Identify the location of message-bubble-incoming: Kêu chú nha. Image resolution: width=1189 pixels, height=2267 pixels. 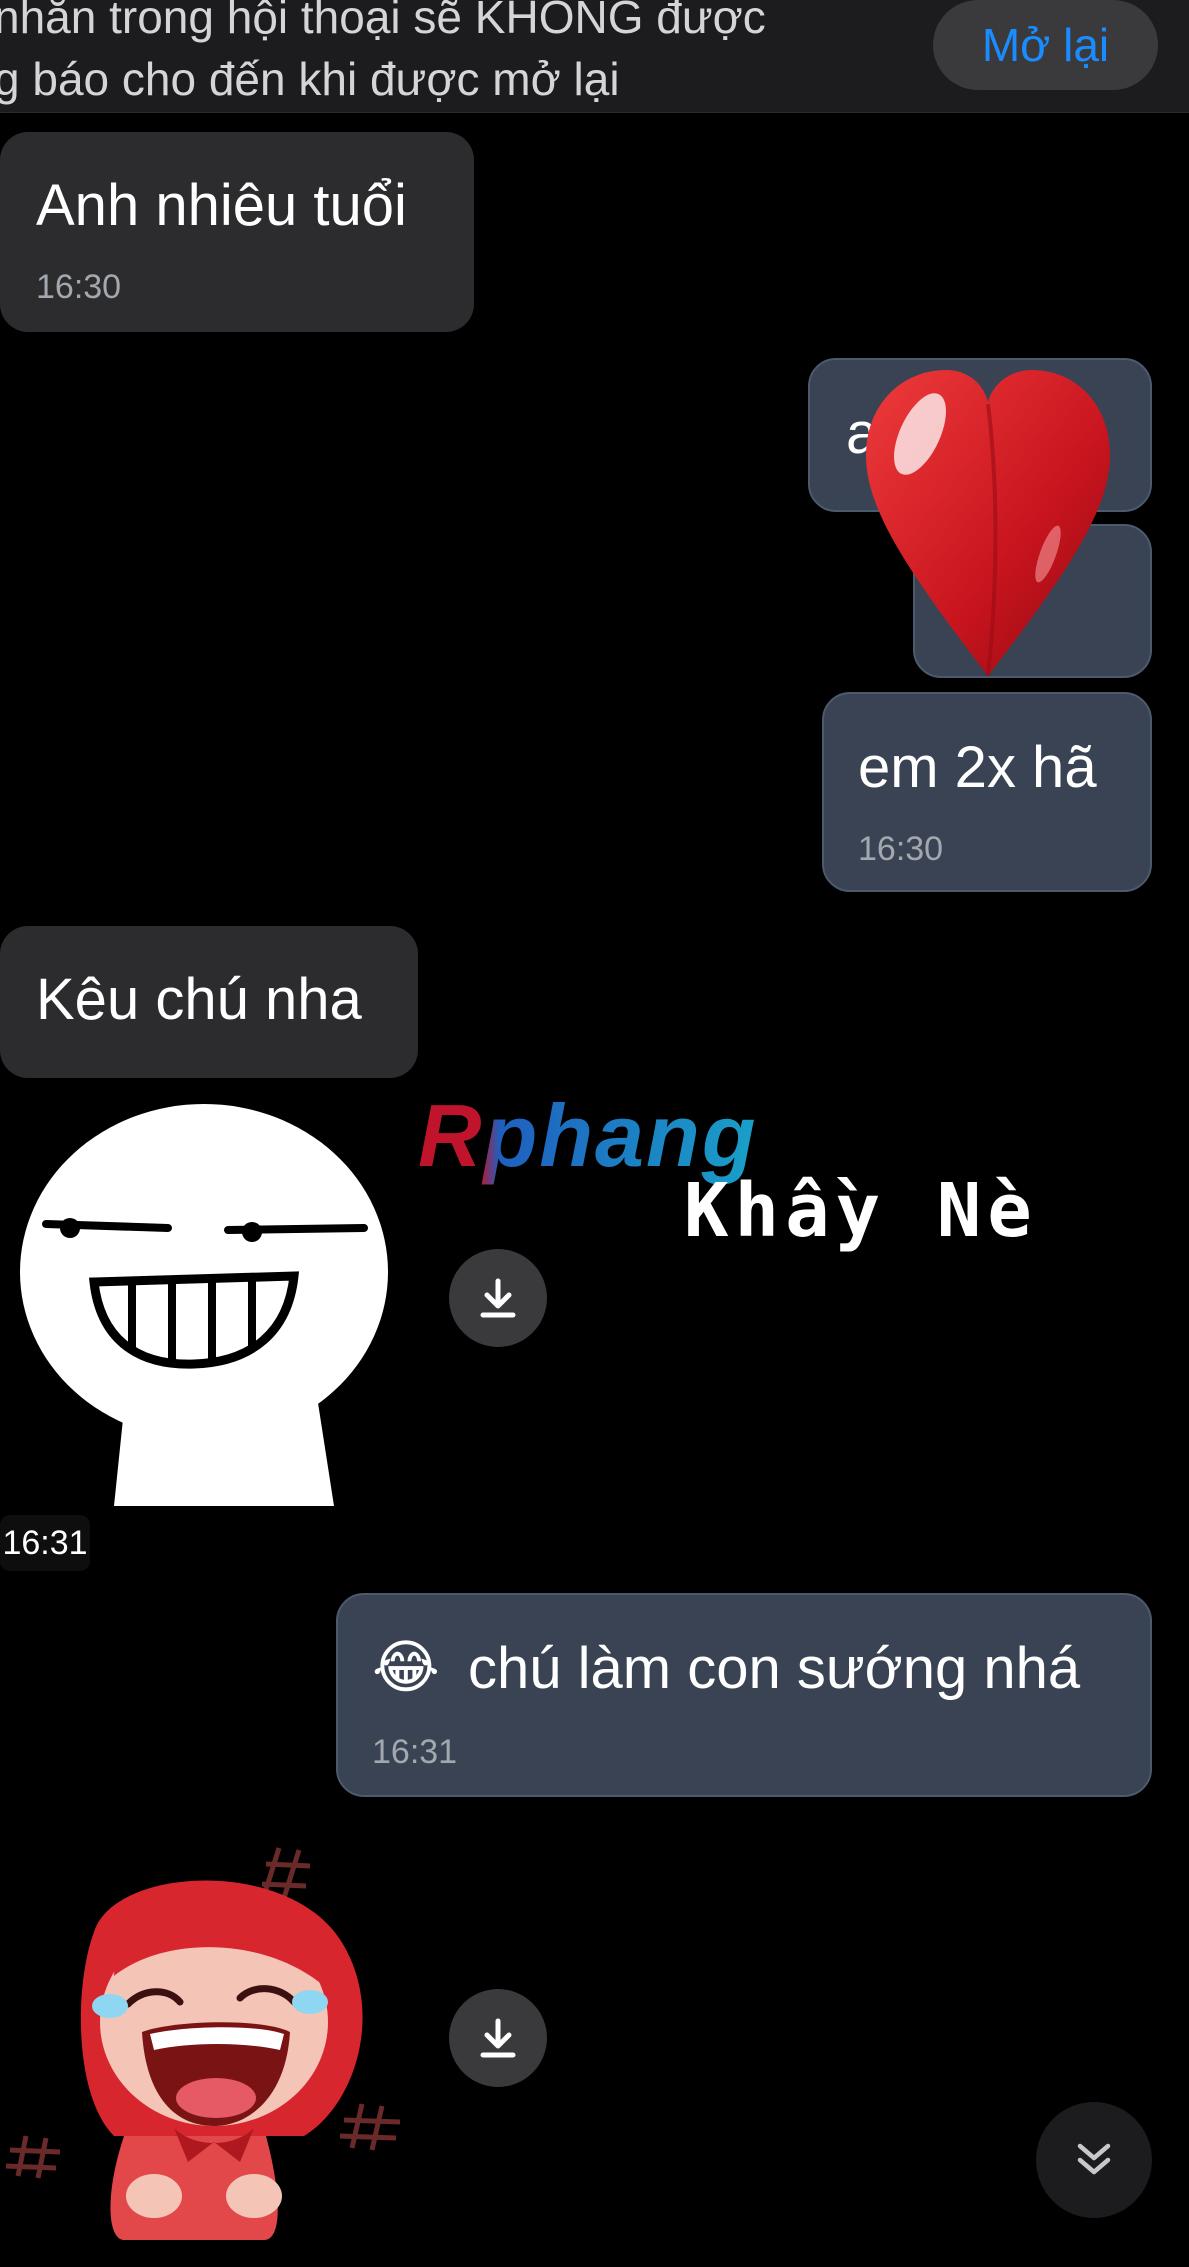
(209, 1002).